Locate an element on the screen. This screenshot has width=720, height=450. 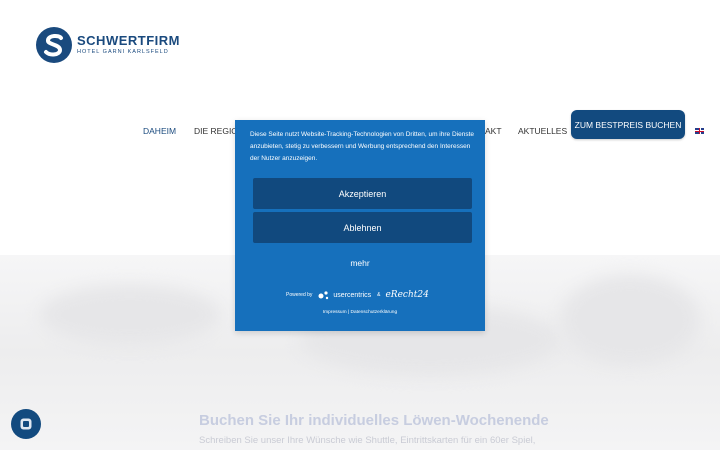
decline-button: Ablehnen is located at coordinates (362, 227).